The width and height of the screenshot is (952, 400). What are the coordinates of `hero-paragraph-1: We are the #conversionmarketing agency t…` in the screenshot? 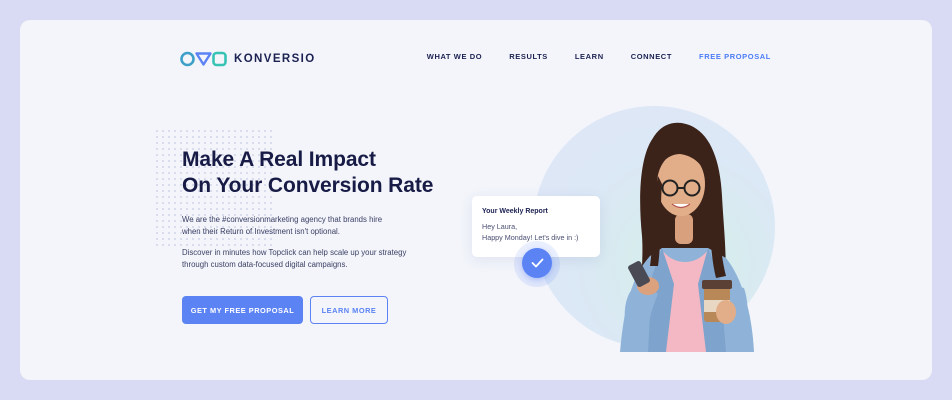 It's located at (282, 225).